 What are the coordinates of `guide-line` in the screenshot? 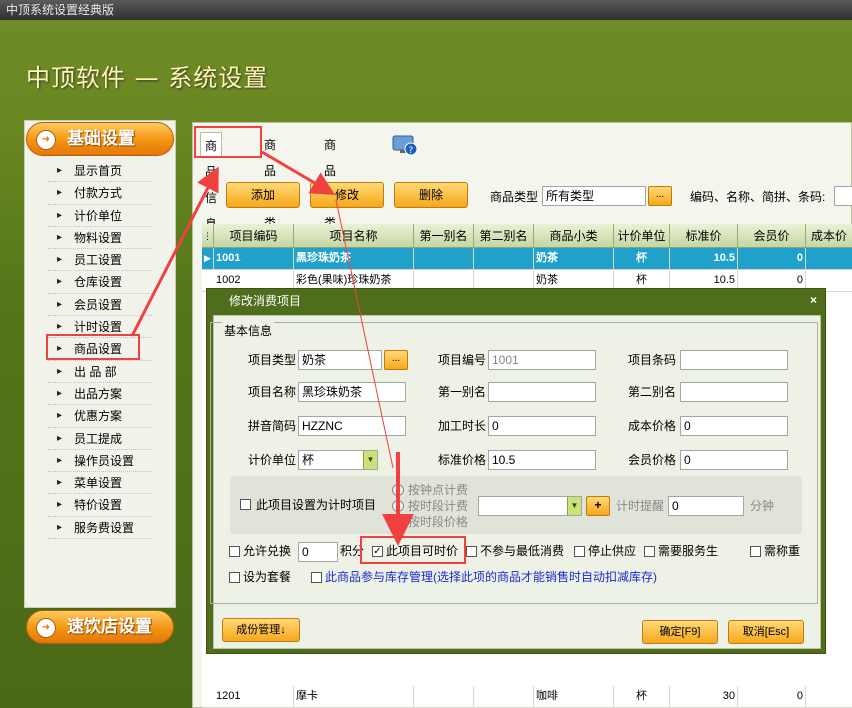 It's located at (364, 334).